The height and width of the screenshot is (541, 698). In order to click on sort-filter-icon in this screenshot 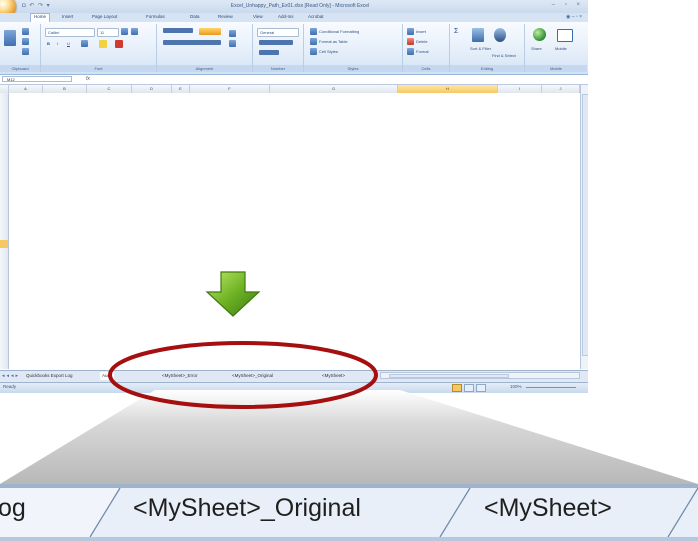, I will do `click(478, 35)`.